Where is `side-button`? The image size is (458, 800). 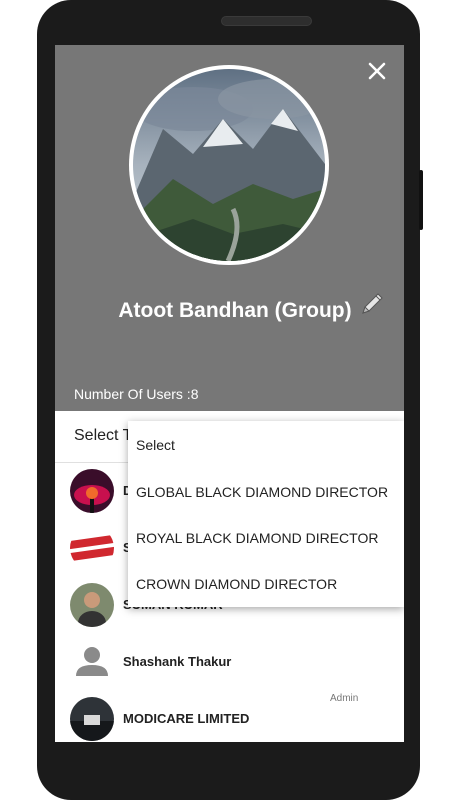 side-button is located at coordinates (421, 200).